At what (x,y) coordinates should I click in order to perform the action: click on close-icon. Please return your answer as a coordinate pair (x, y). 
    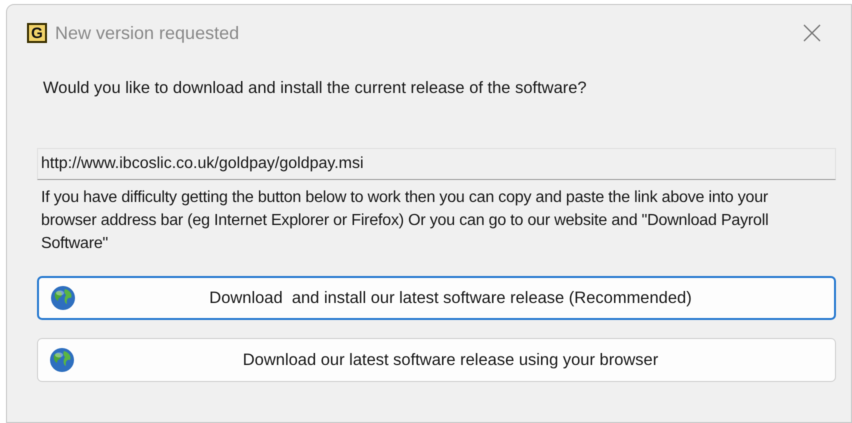
    Looking at the image, I should click on (812, 33).